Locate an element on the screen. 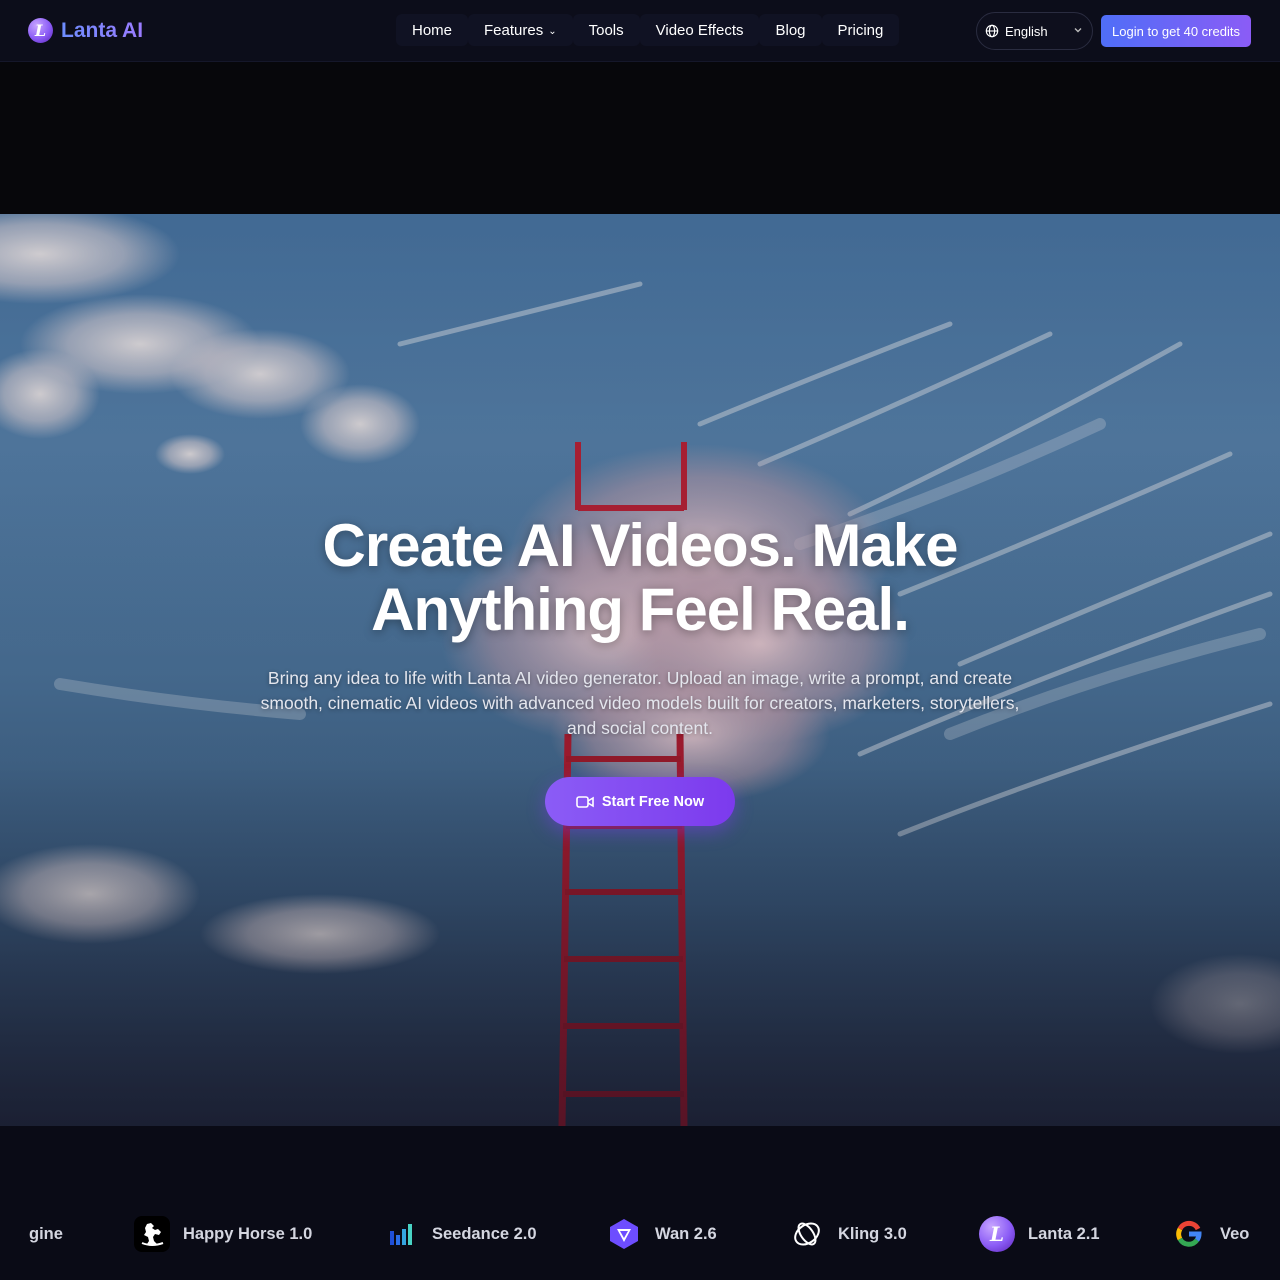 This screenshot has width=1280, height=1280. video-camera-icon is located at coordinates (585, 801).